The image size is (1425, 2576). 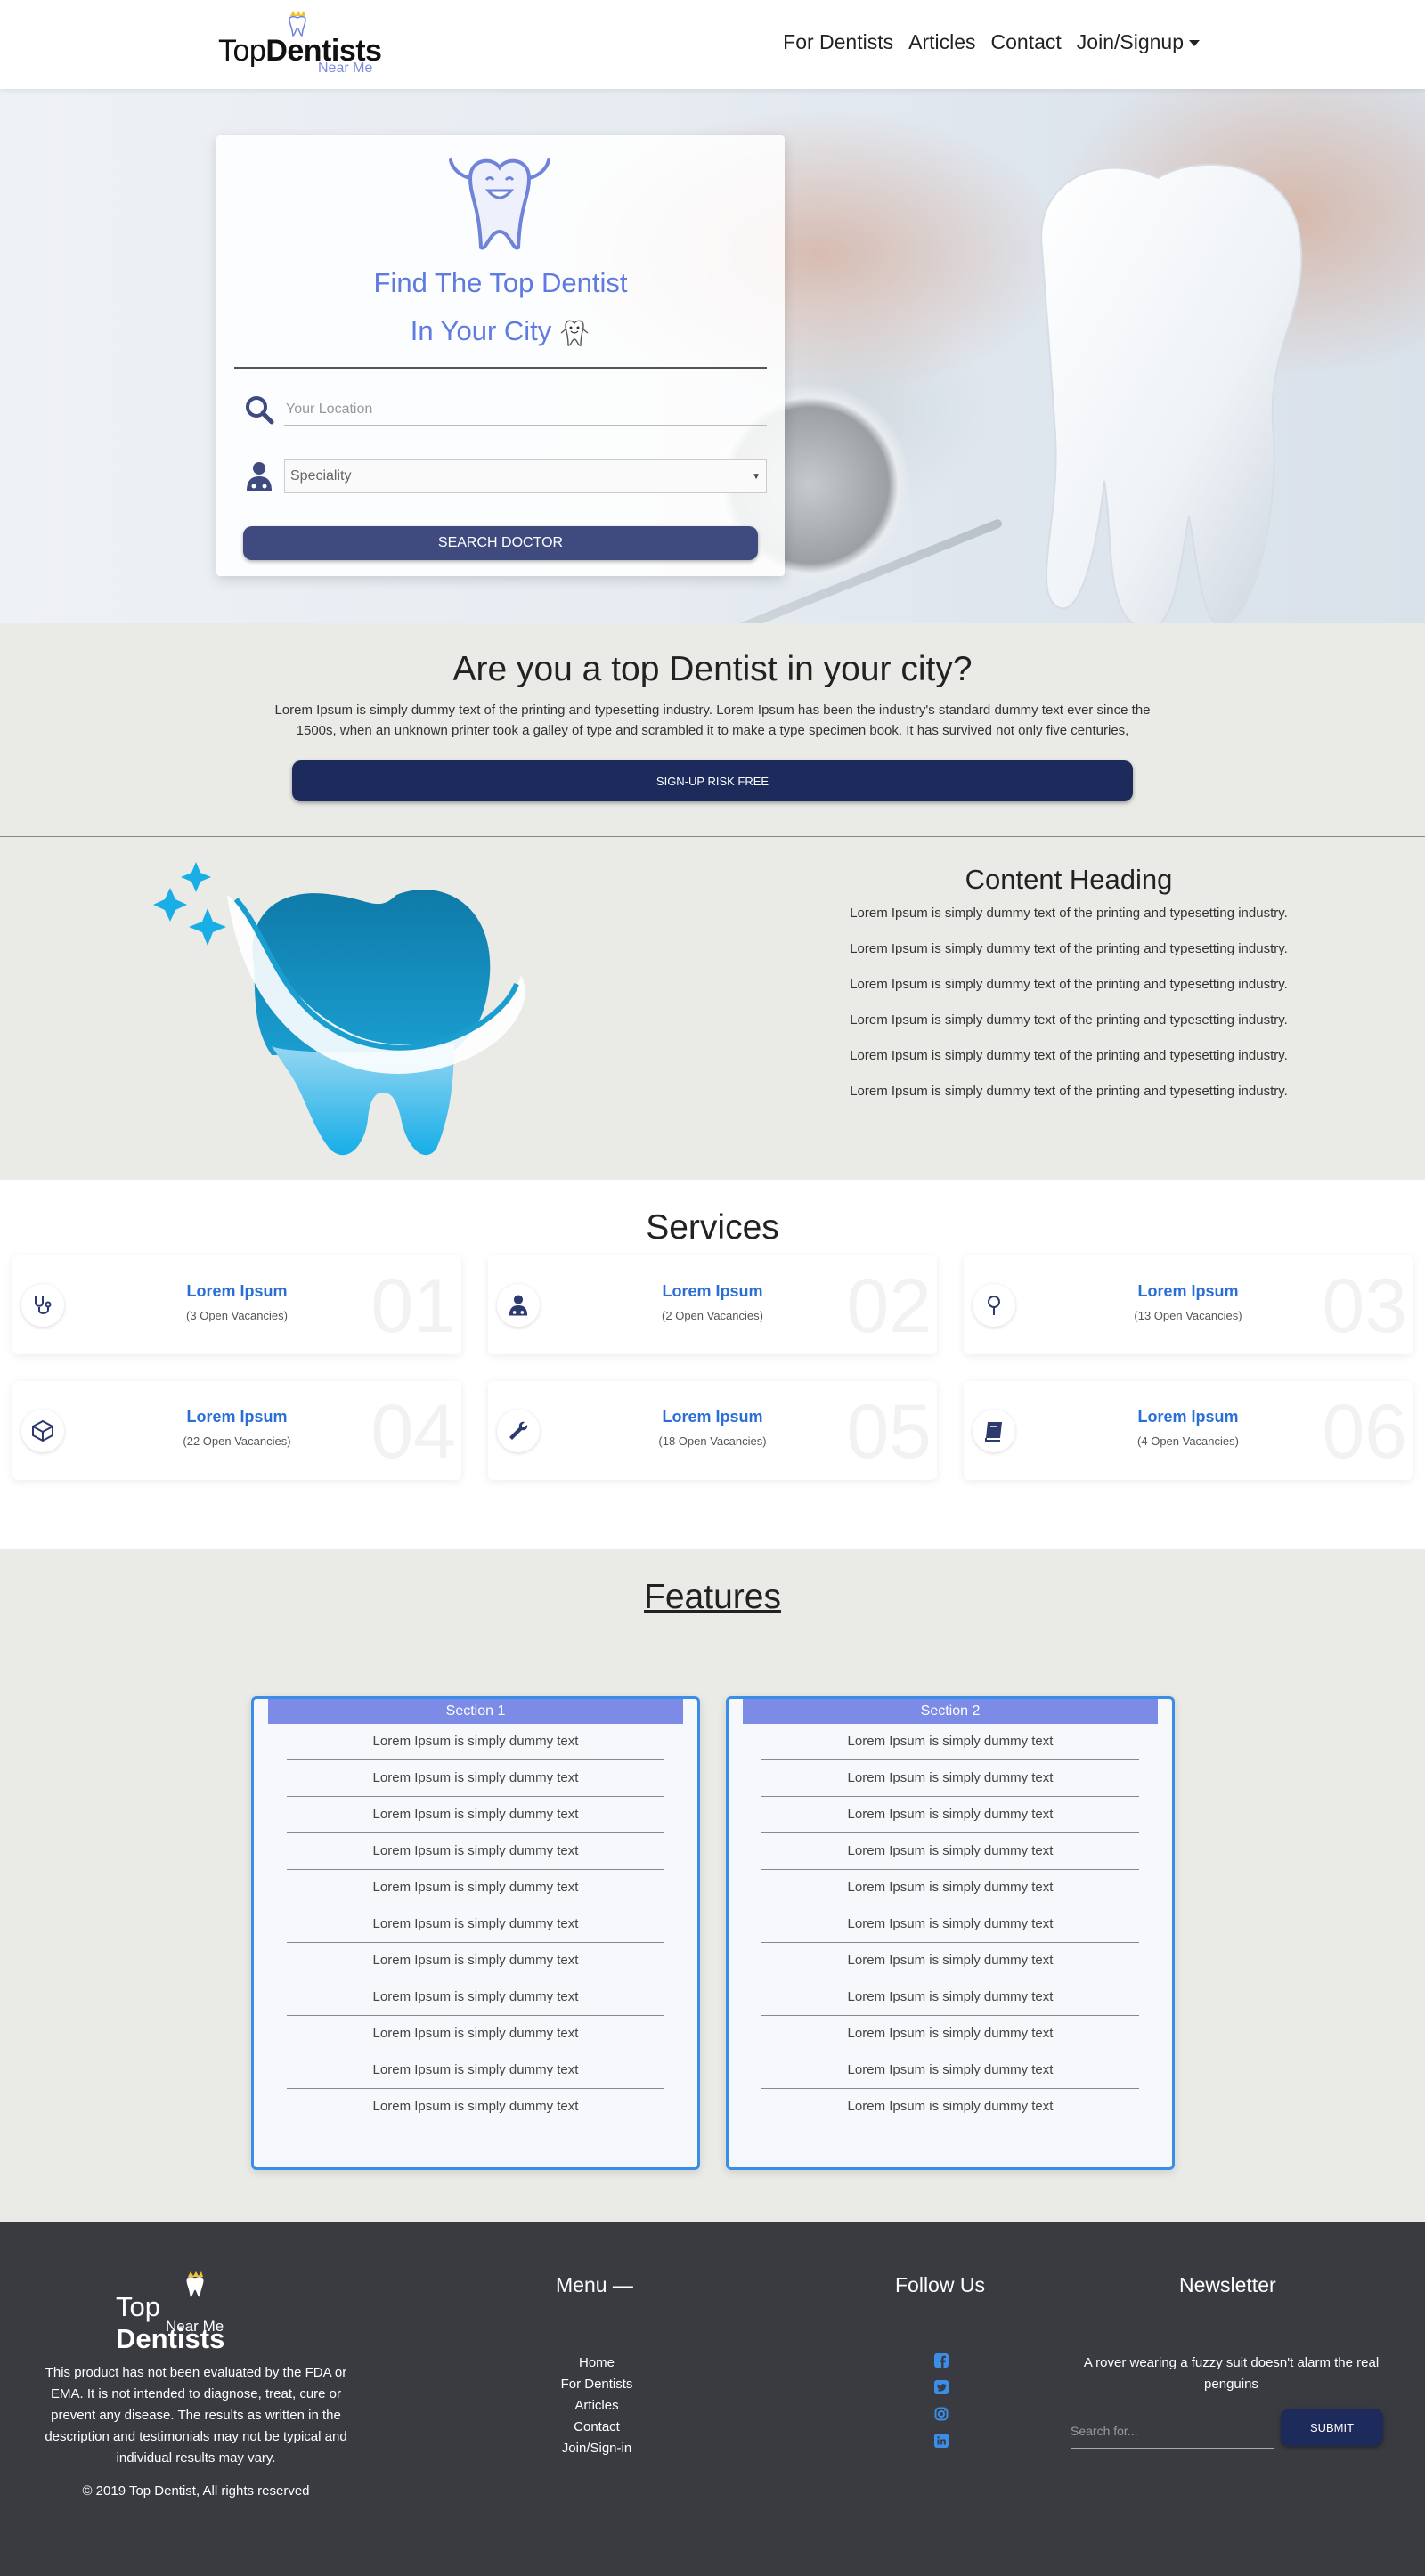 I want to click on doctor-icon, so click(x=259, y=476).